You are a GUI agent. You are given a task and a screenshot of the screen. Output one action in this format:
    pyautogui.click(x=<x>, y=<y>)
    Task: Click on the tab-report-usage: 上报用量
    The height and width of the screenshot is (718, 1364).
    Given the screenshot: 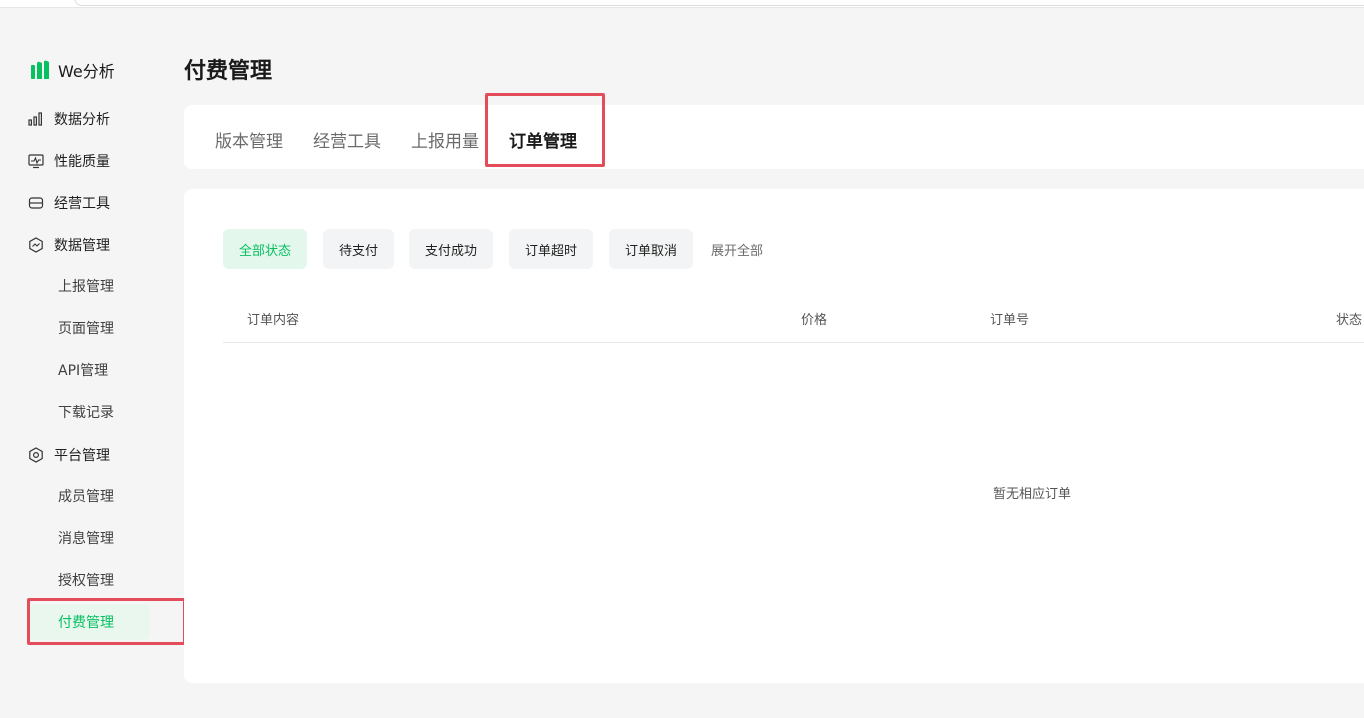 What is the action you would take?
    pyautogui.click(x=445, y=139)
    